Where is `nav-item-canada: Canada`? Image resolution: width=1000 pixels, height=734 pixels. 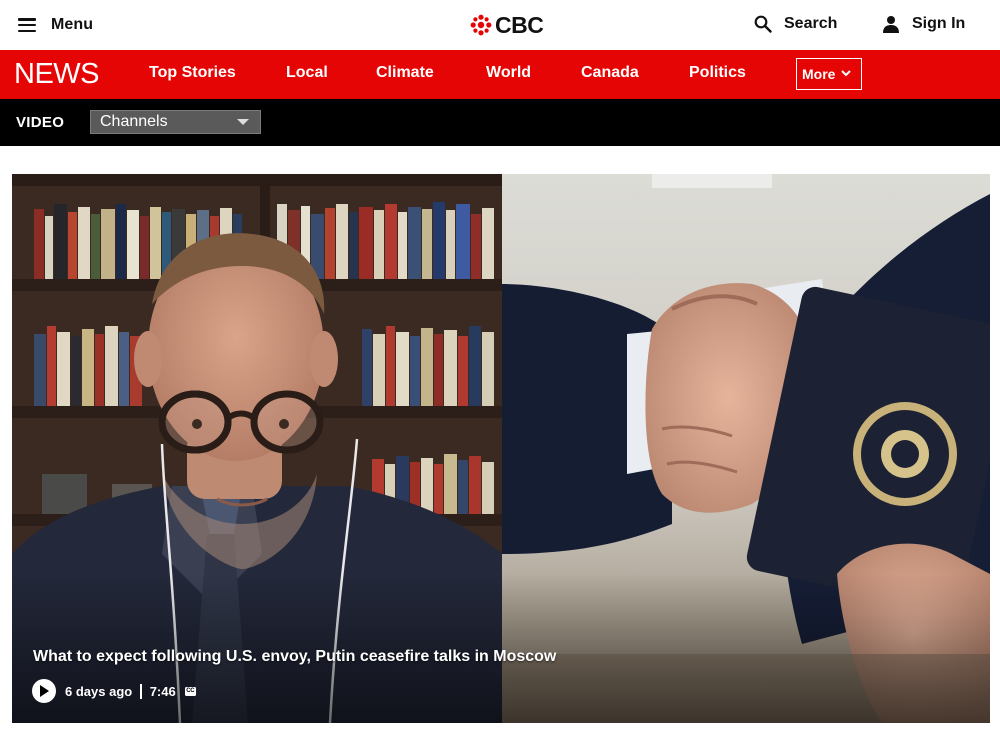
nav-item-canada: Canada is located at coordinates (610, 73).